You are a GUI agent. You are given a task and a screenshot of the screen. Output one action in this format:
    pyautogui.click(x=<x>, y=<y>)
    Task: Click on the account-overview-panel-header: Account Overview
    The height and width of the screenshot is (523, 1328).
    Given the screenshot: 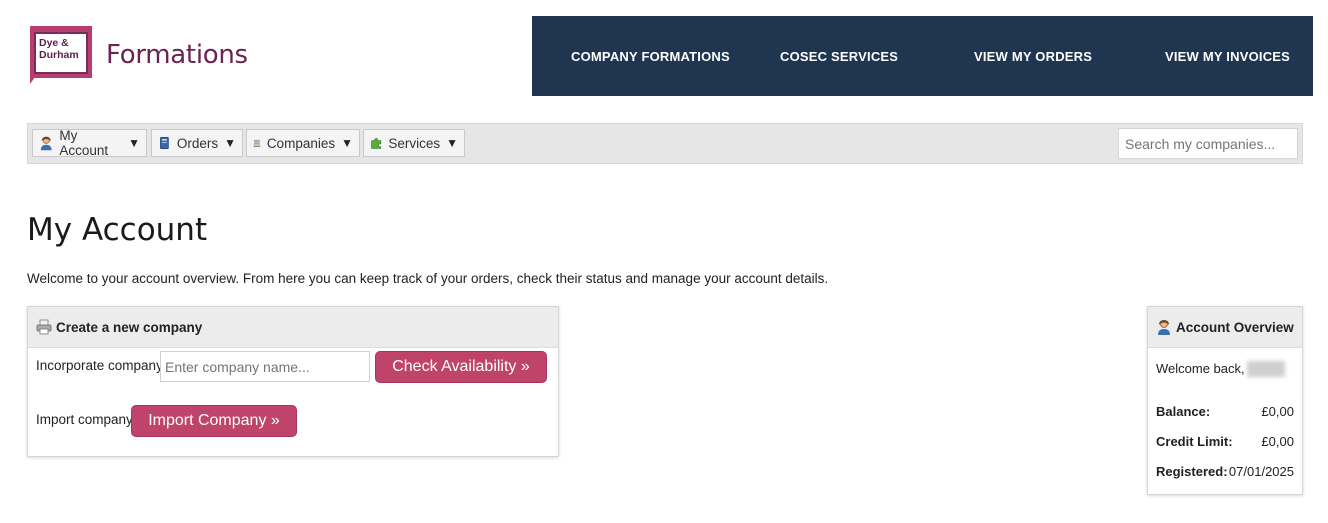 What is the action you would take?
    pyautogui.click(x=1225, y=327)
    